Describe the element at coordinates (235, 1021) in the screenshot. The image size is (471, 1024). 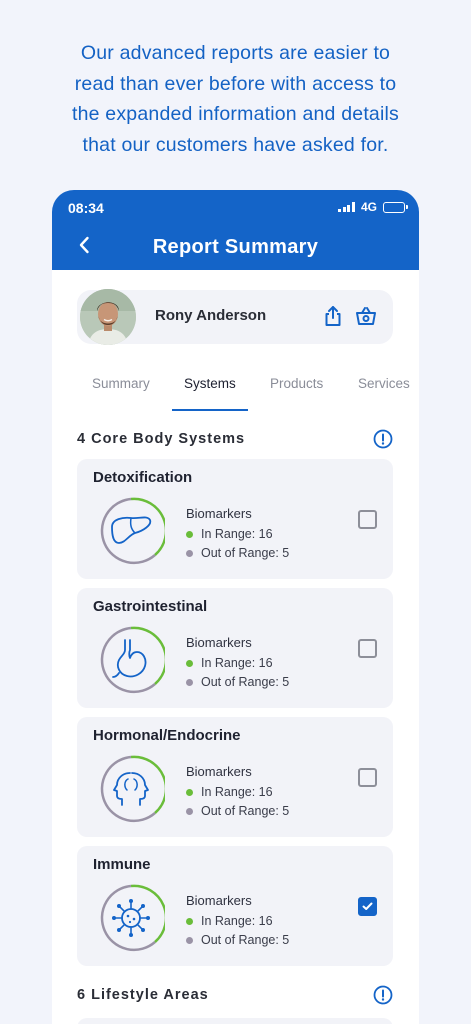
I see `lifestyle-card-partial` at that location.